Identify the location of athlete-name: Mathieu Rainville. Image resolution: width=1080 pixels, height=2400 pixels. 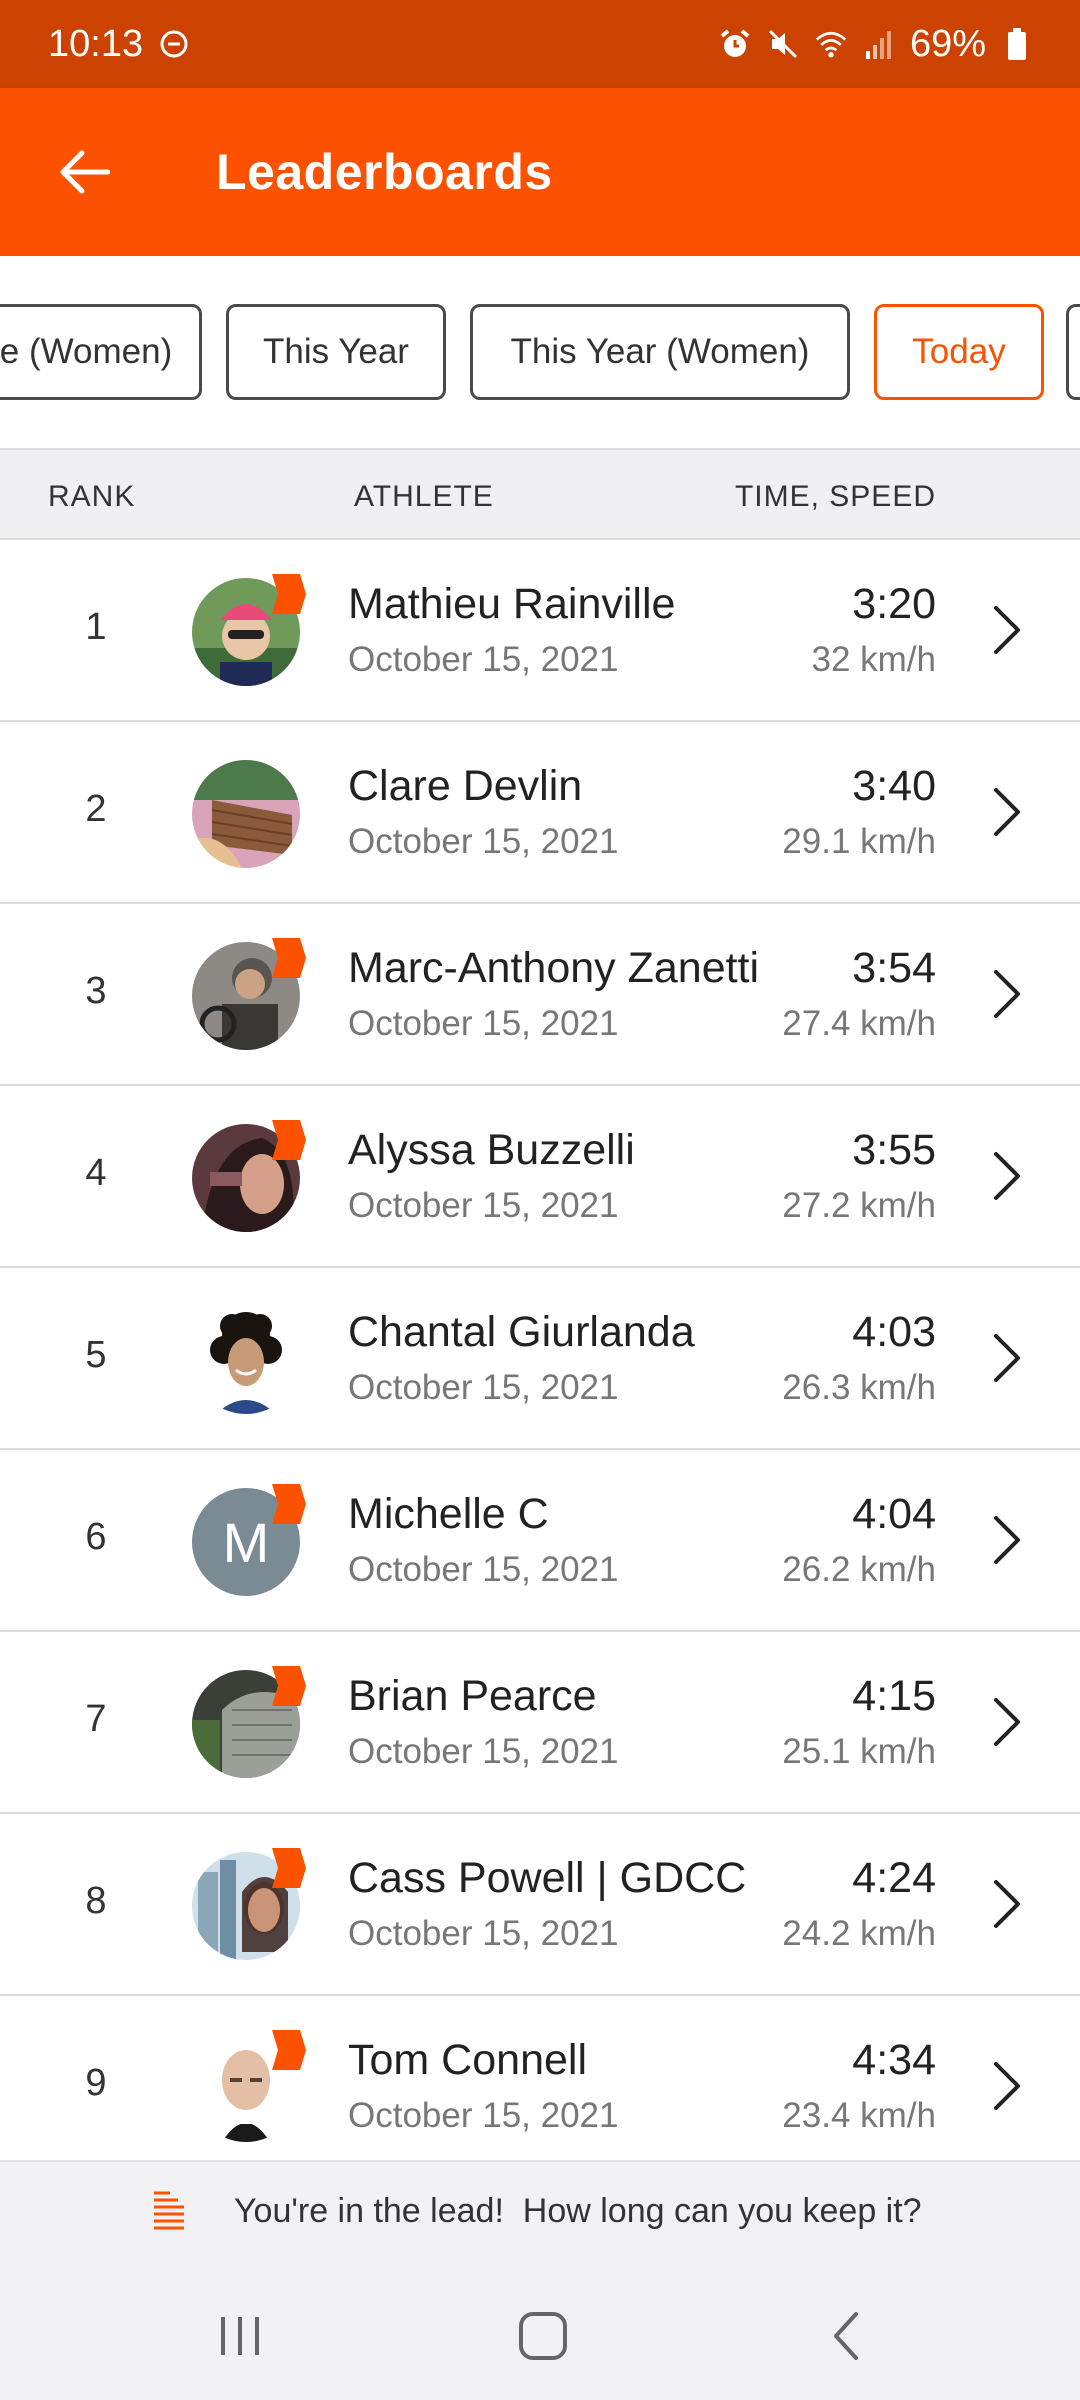
(512, 604).